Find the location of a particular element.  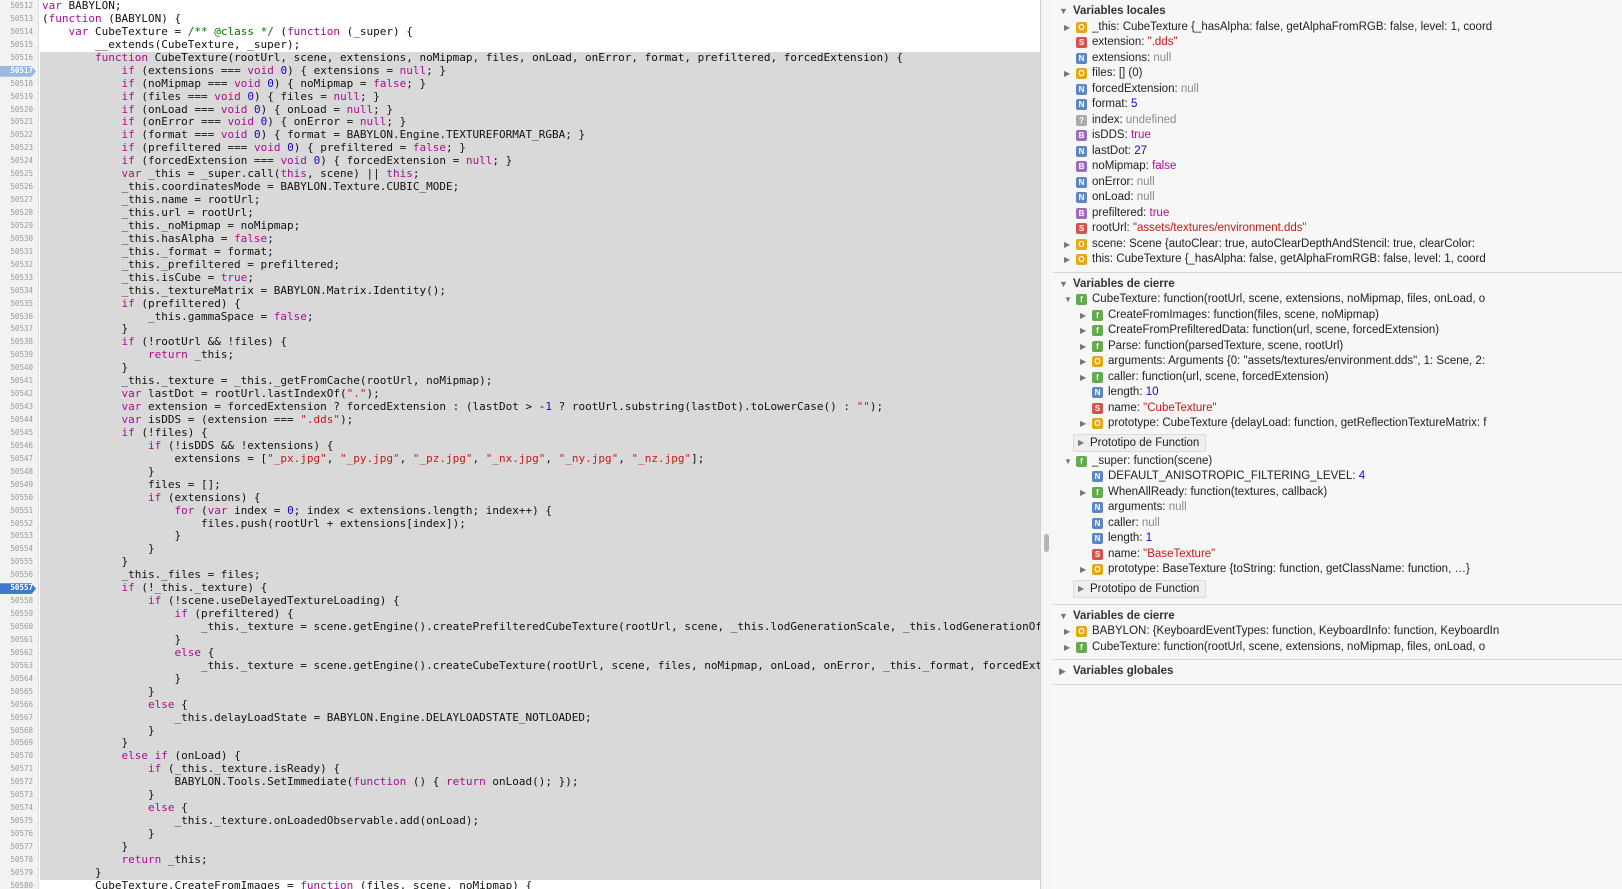

code-line: 50535 if (prefiltered) { is located at coordinates (520, 304).